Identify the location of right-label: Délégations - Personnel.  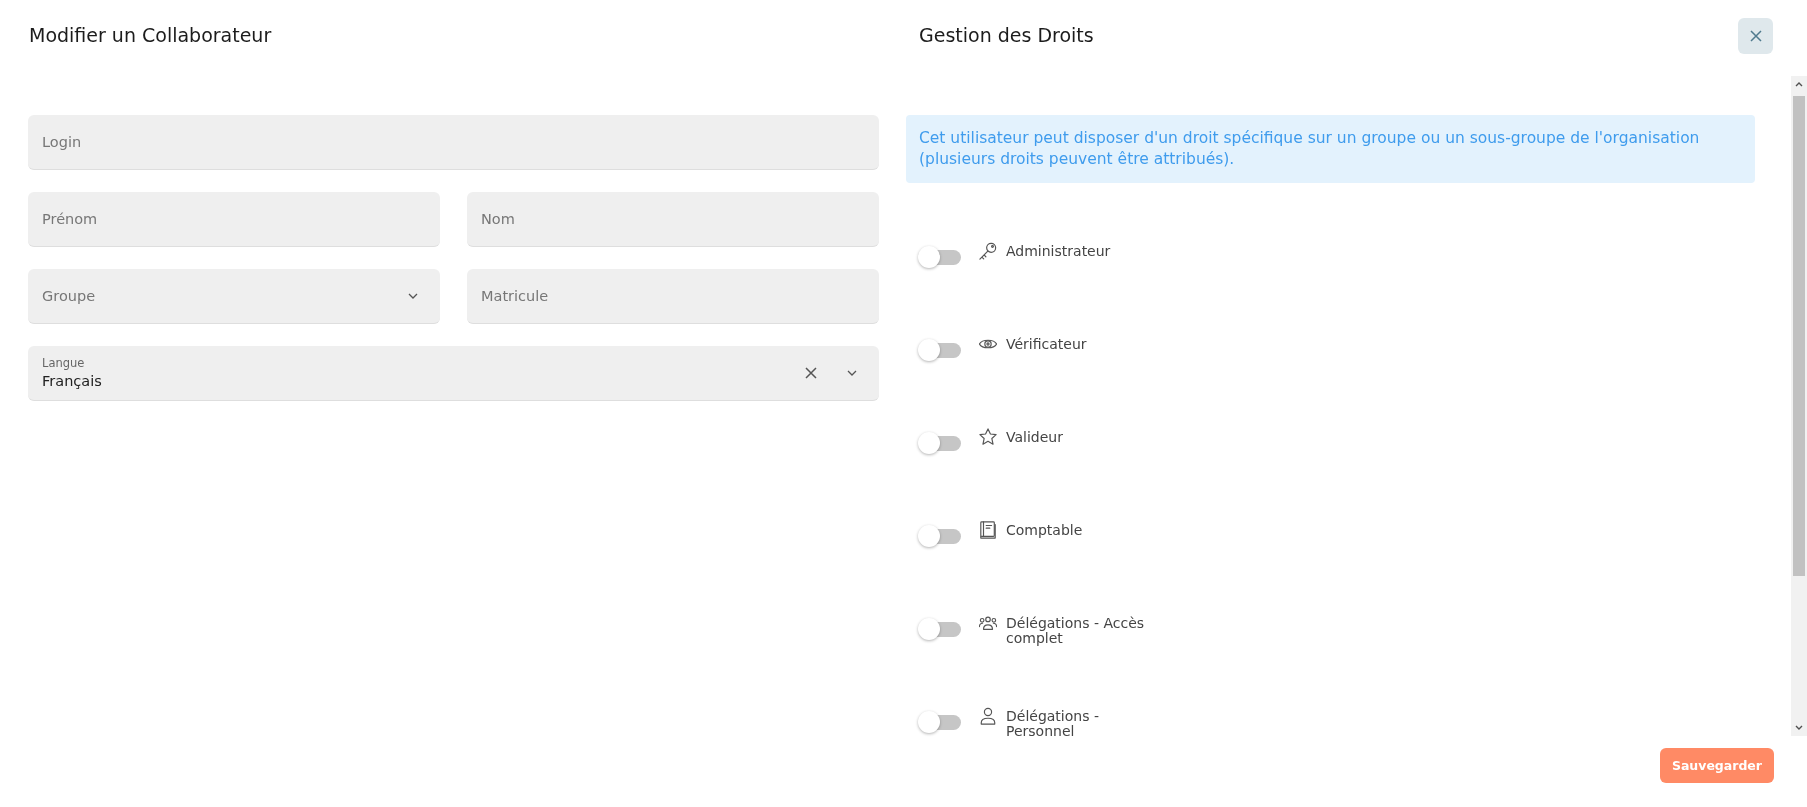
(1053, 723).